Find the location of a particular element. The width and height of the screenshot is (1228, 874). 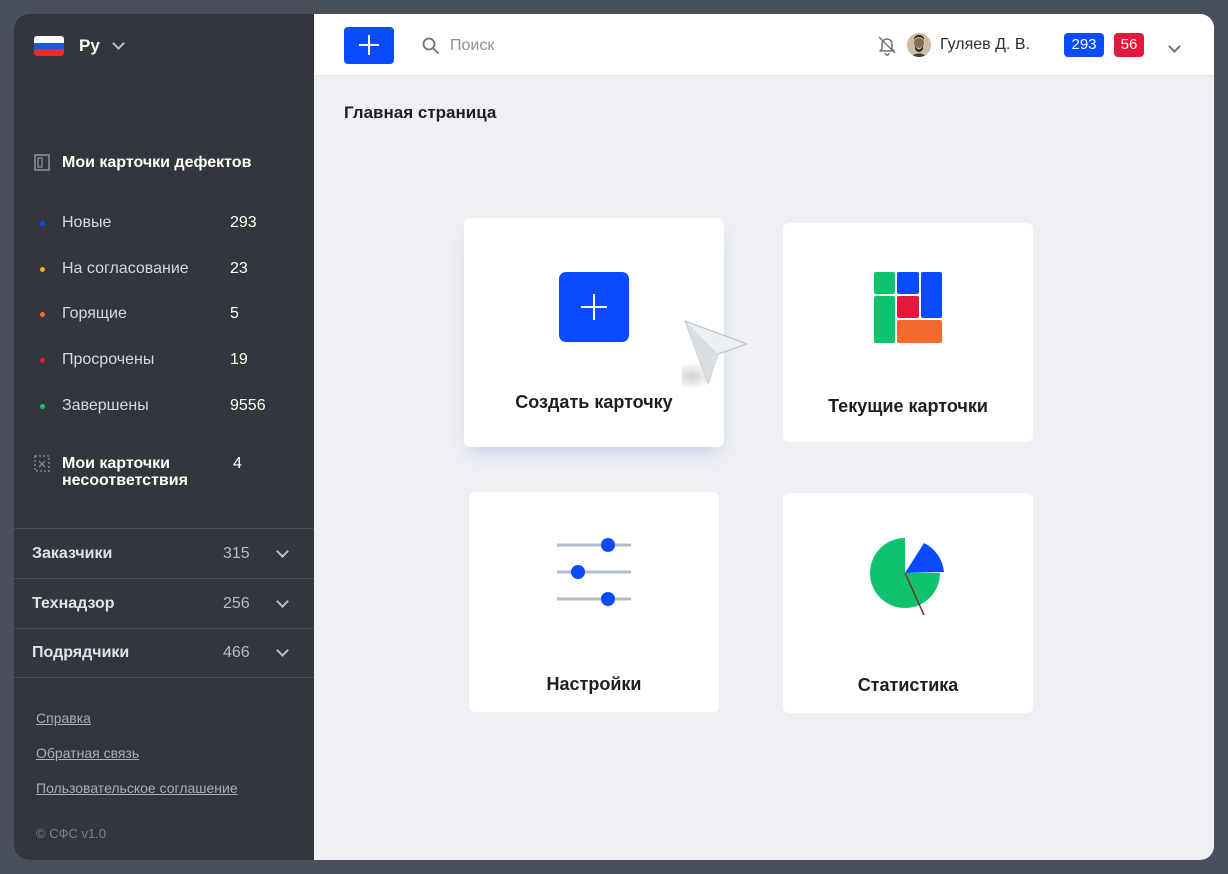

feedback-link: Обратная связь is located at coordinates (87, 753).